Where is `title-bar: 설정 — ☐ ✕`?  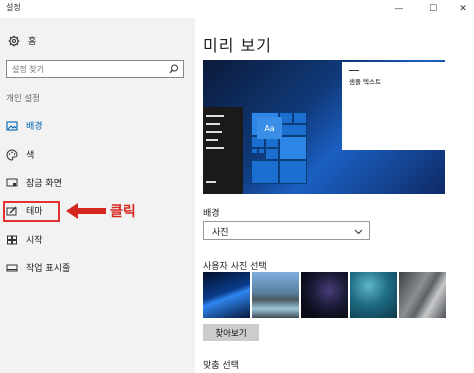 title-bar: 설정 — ☐ ✕ is located at coordinates (237, 9).